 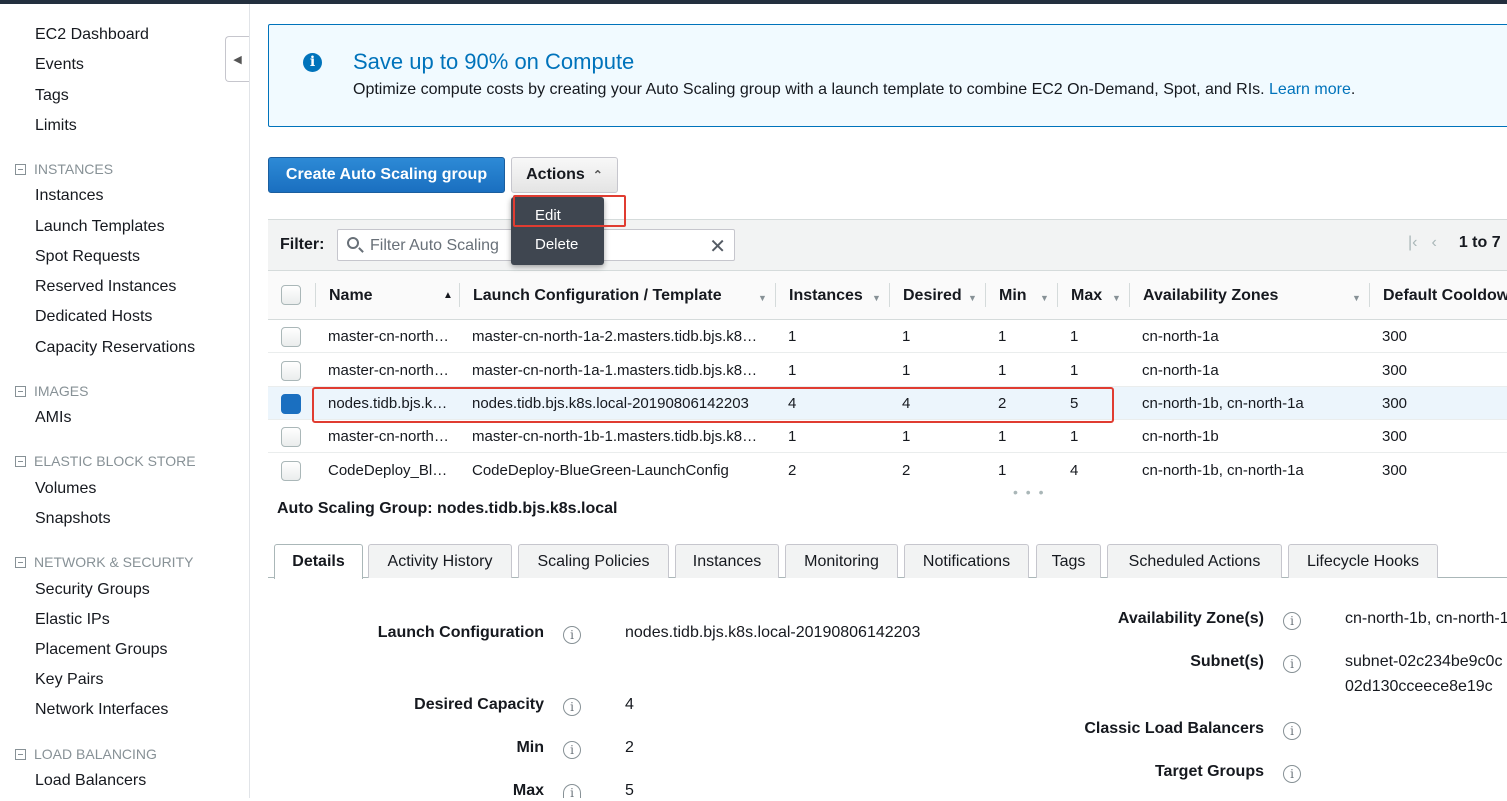 I want to click on row-checkbox-checked, so click(x=291, y=404).